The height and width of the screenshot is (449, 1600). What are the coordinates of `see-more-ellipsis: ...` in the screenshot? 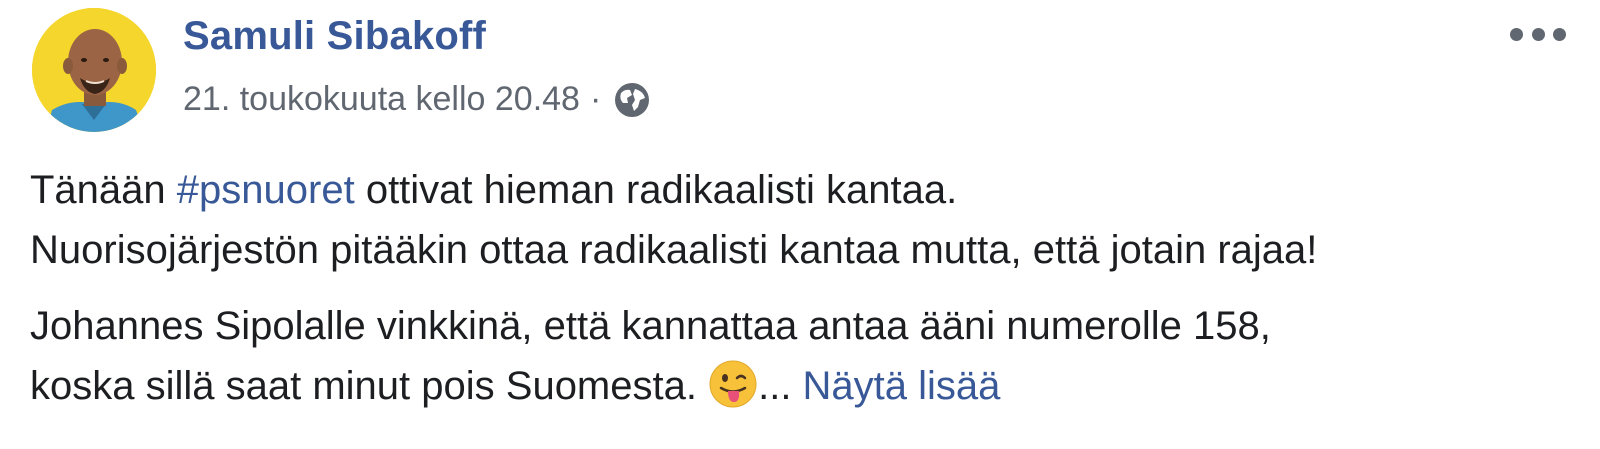 It's located at (780, 386).